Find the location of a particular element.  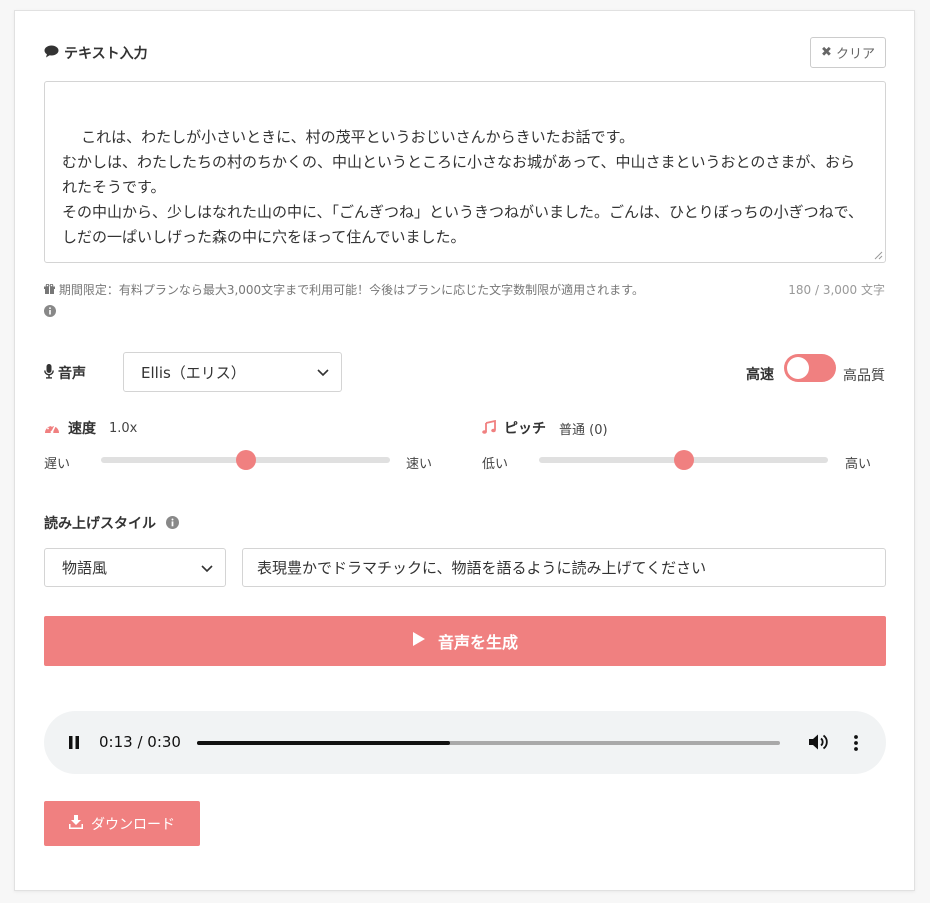

microphone-icon is located at coordinates (49, 373).